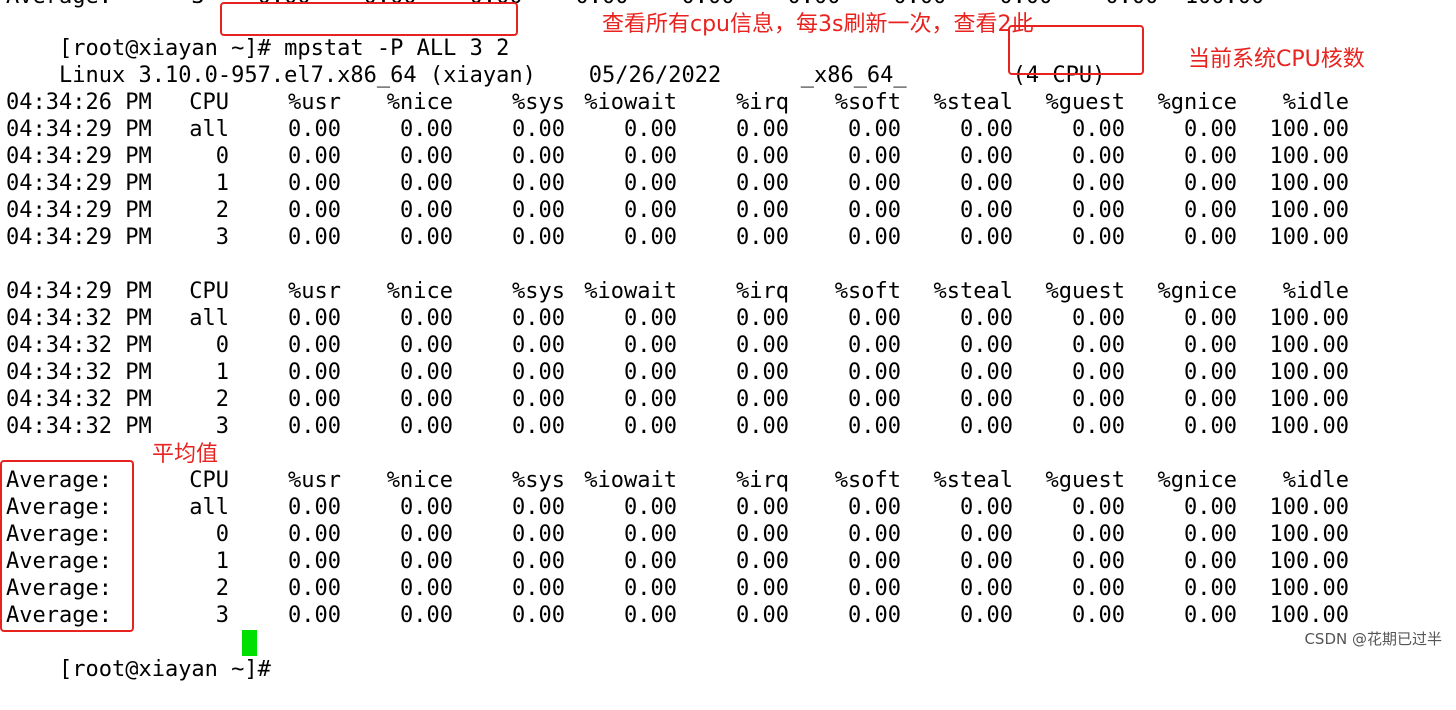 This screenshot has width=1456, height=710. Describe the element at coordinates (249, 643) in the screenshot. I see `terminal-cursor` at that location.